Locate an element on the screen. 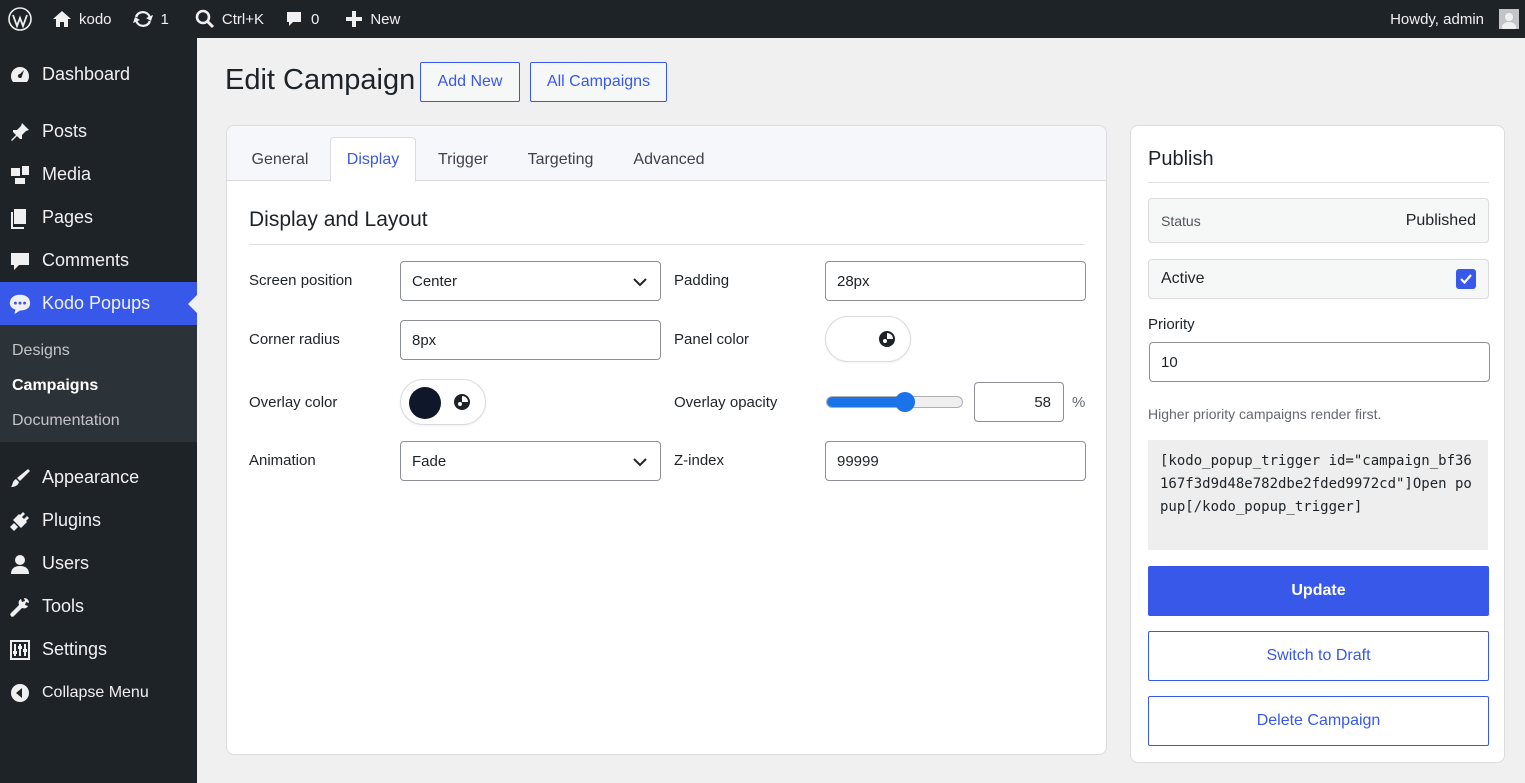 The width and height of the screenshot is (1525, 783). all-campaigns-button: All Campaigns is located at coordinates (598, 82).